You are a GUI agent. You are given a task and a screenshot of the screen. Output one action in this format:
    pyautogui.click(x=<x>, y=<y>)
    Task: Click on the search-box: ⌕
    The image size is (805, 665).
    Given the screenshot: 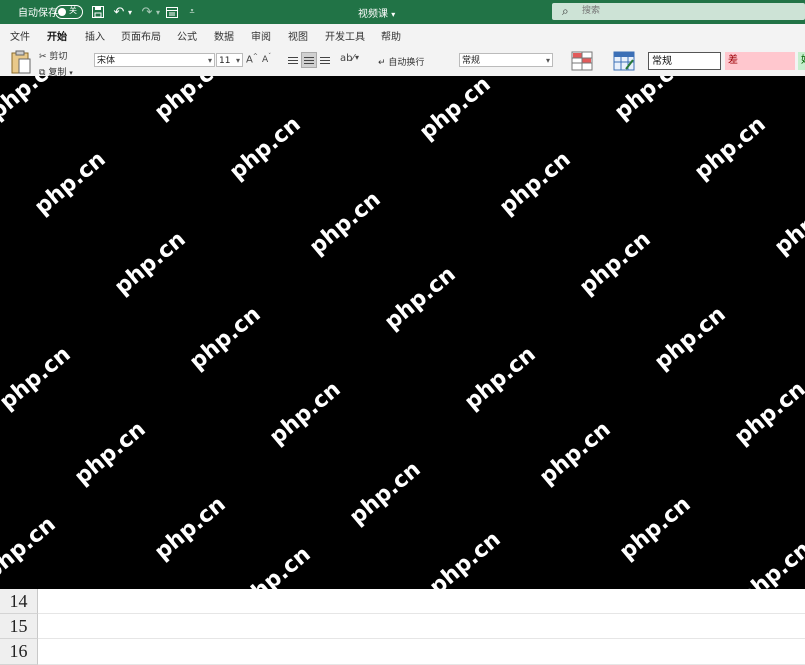 What is the action you would take?
    pyautogui.click(x=678, y=11)
    